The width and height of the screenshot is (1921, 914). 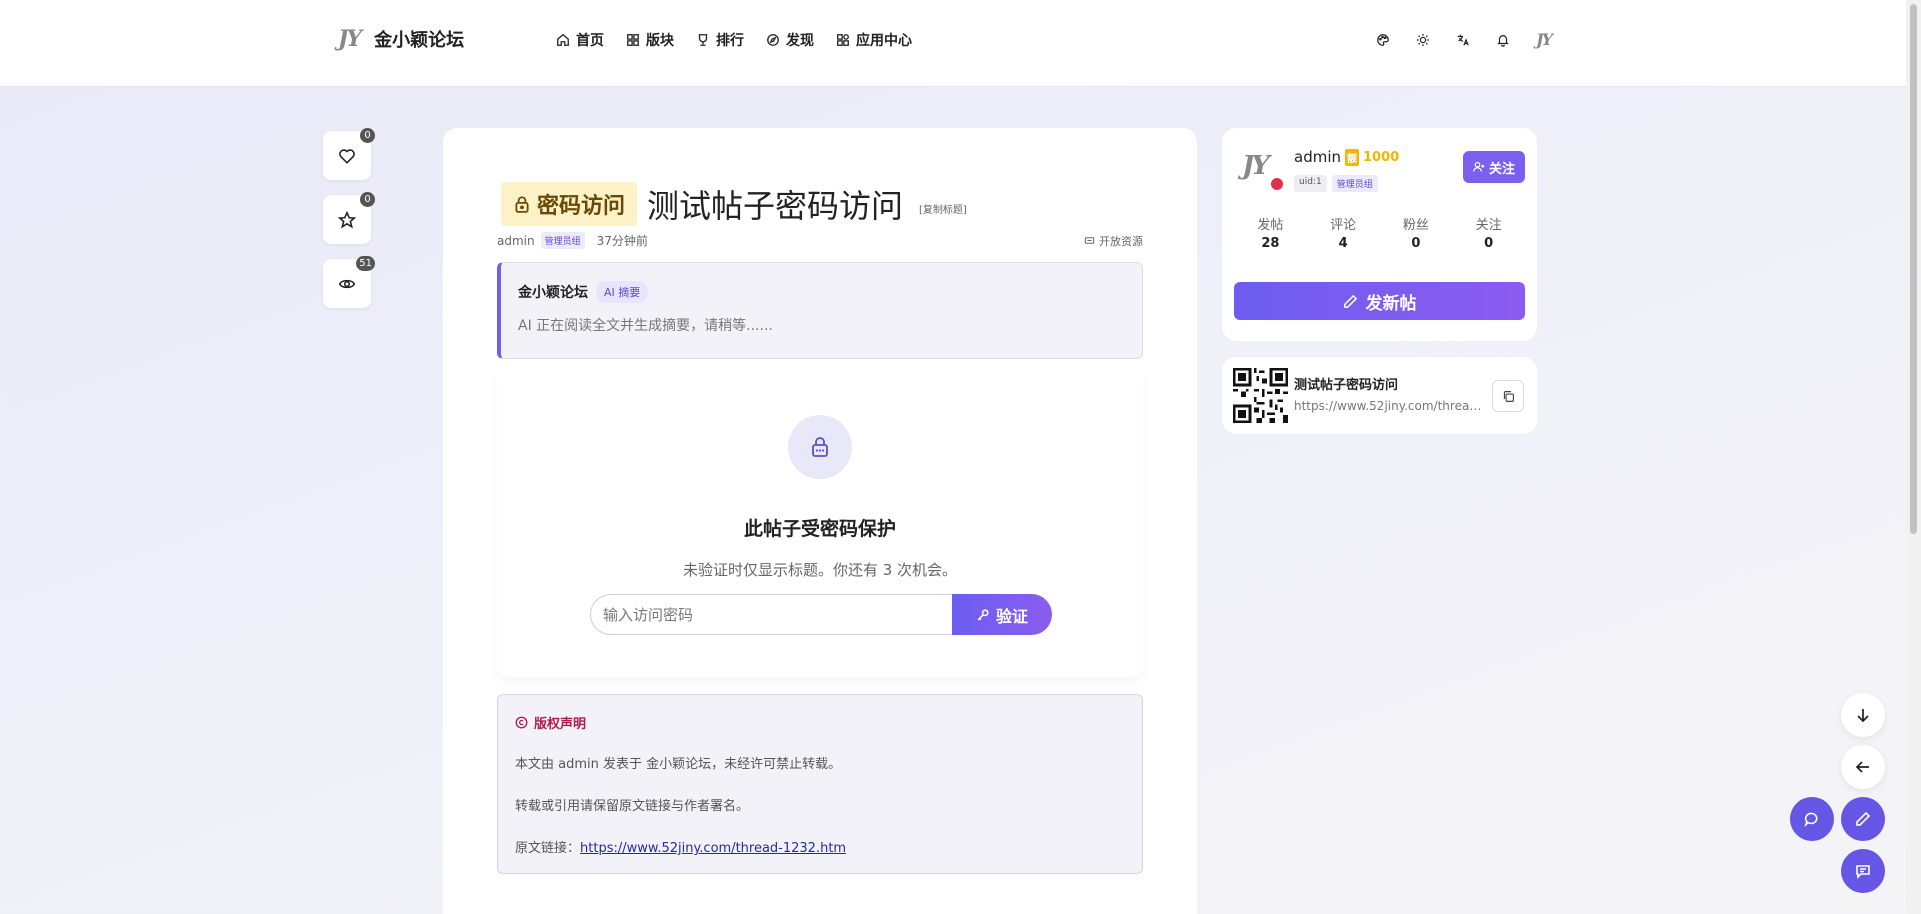 I want to click on main-nav: 首页 版块 排行 发现 应用中心, so click(x=734, y=40).